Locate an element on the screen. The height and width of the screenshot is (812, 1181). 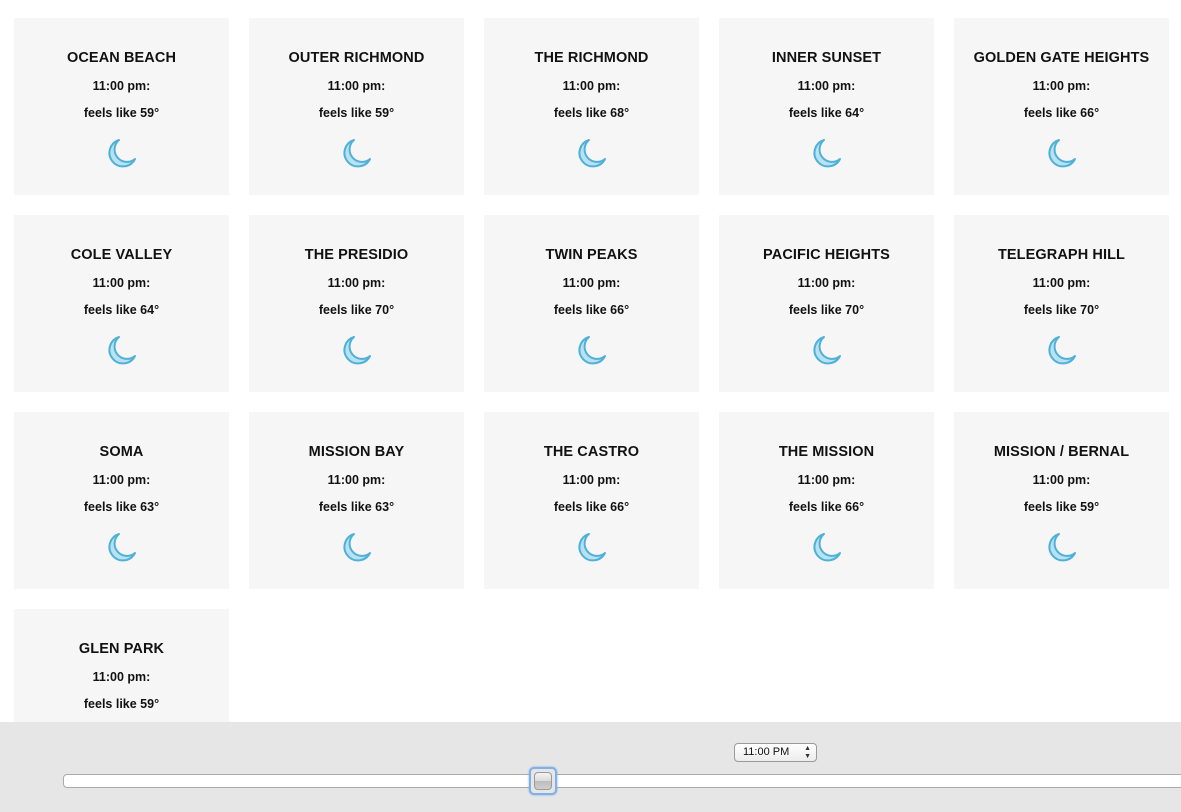
neighborhood-name: GLEN PARK is located at coordinates (121, 649).